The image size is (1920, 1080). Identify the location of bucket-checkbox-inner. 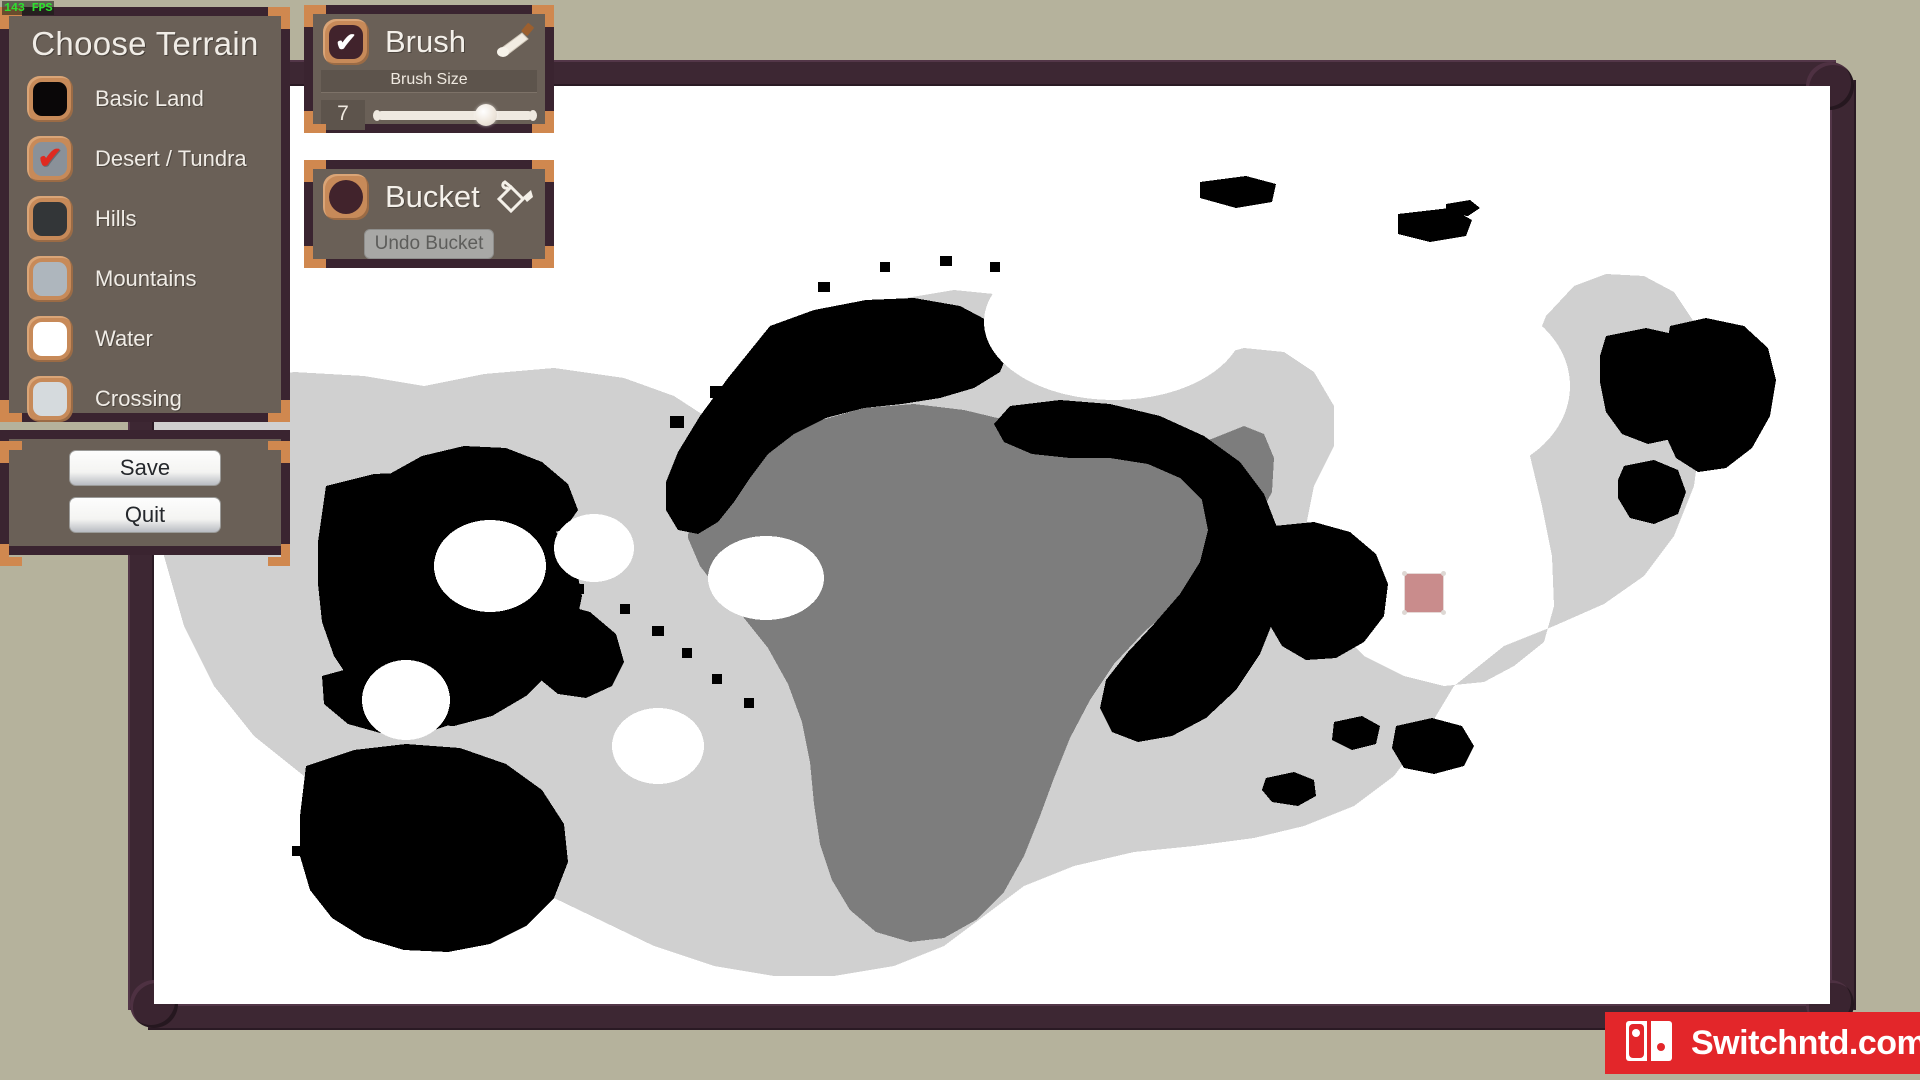
(346, 197).